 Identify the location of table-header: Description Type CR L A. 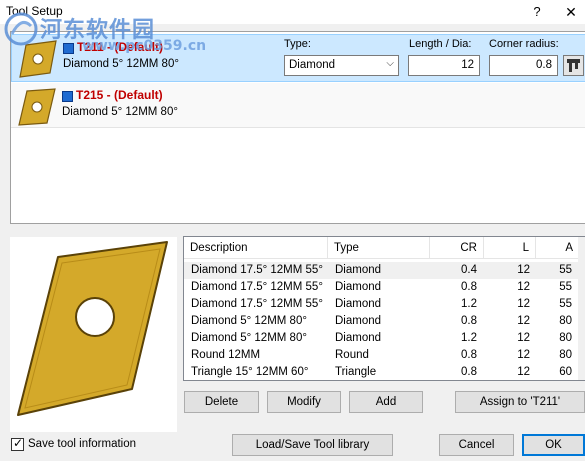
(384, 248).